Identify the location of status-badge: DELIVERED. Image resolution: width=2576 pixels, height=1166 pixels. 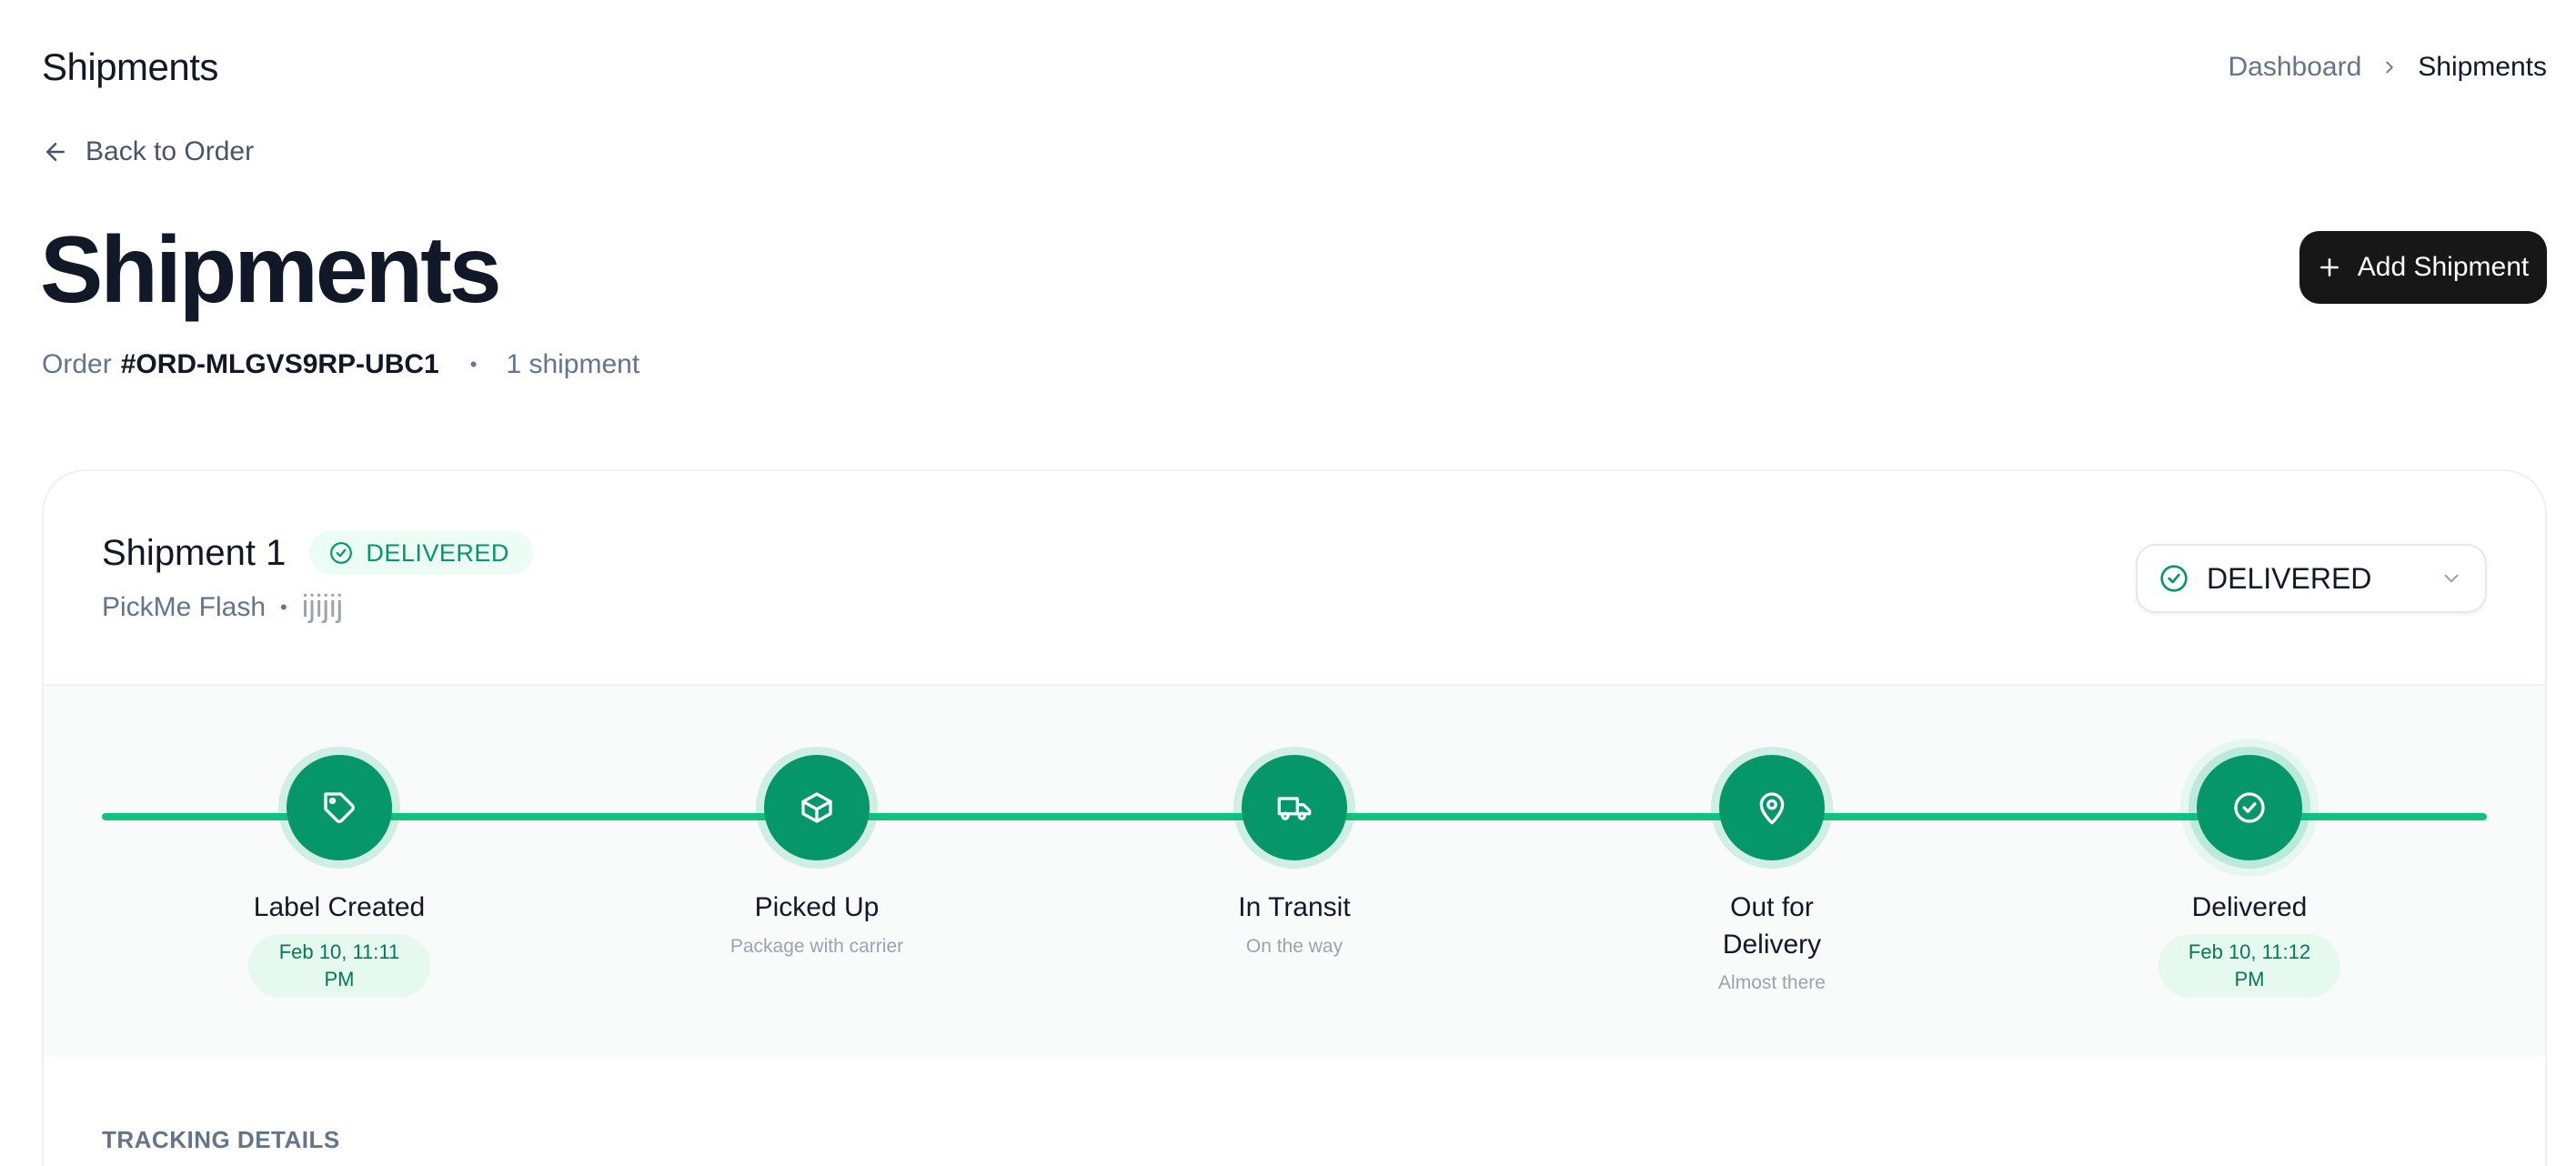
(421, 553).